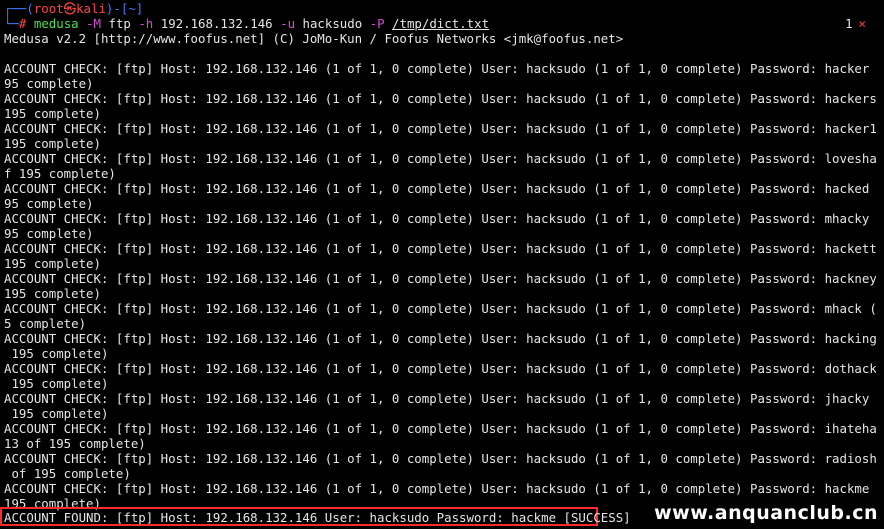 This screenshot has height=529, width=884. I want to click on log-entry-line-2: f 195 complete), so click(60, 173).